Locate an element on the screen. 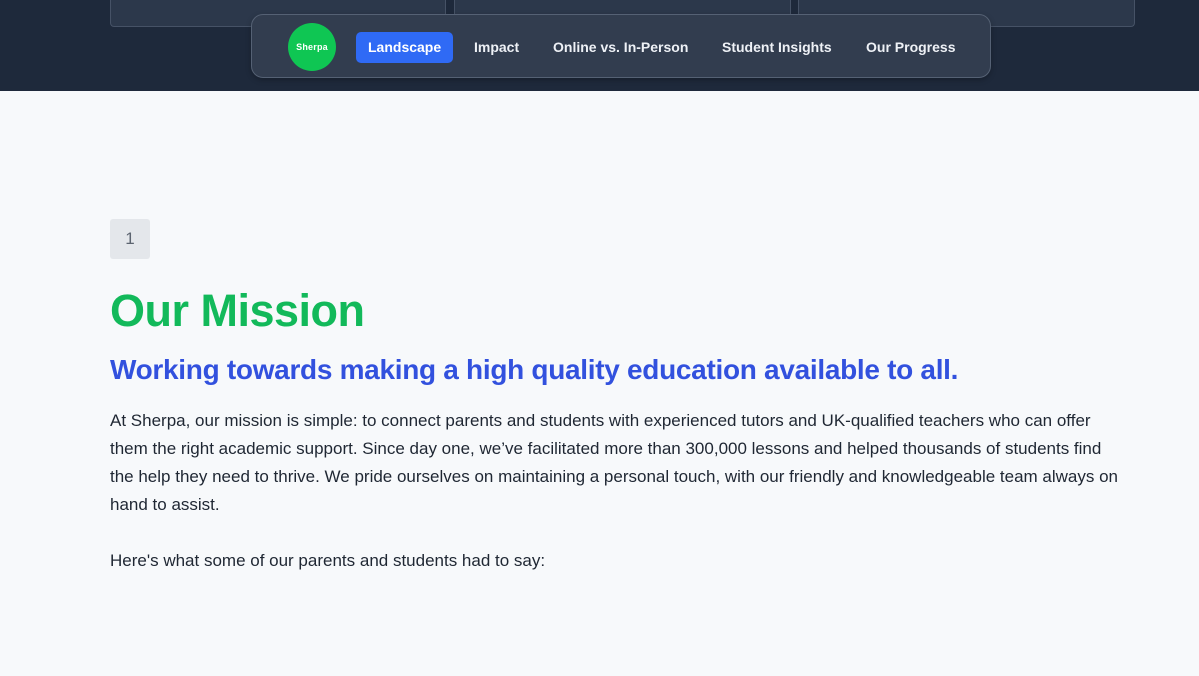 The image size is (1199, 676). nav-item-online-vs-in-person: Online vs. In-Person is located at coordinates (620, 47).